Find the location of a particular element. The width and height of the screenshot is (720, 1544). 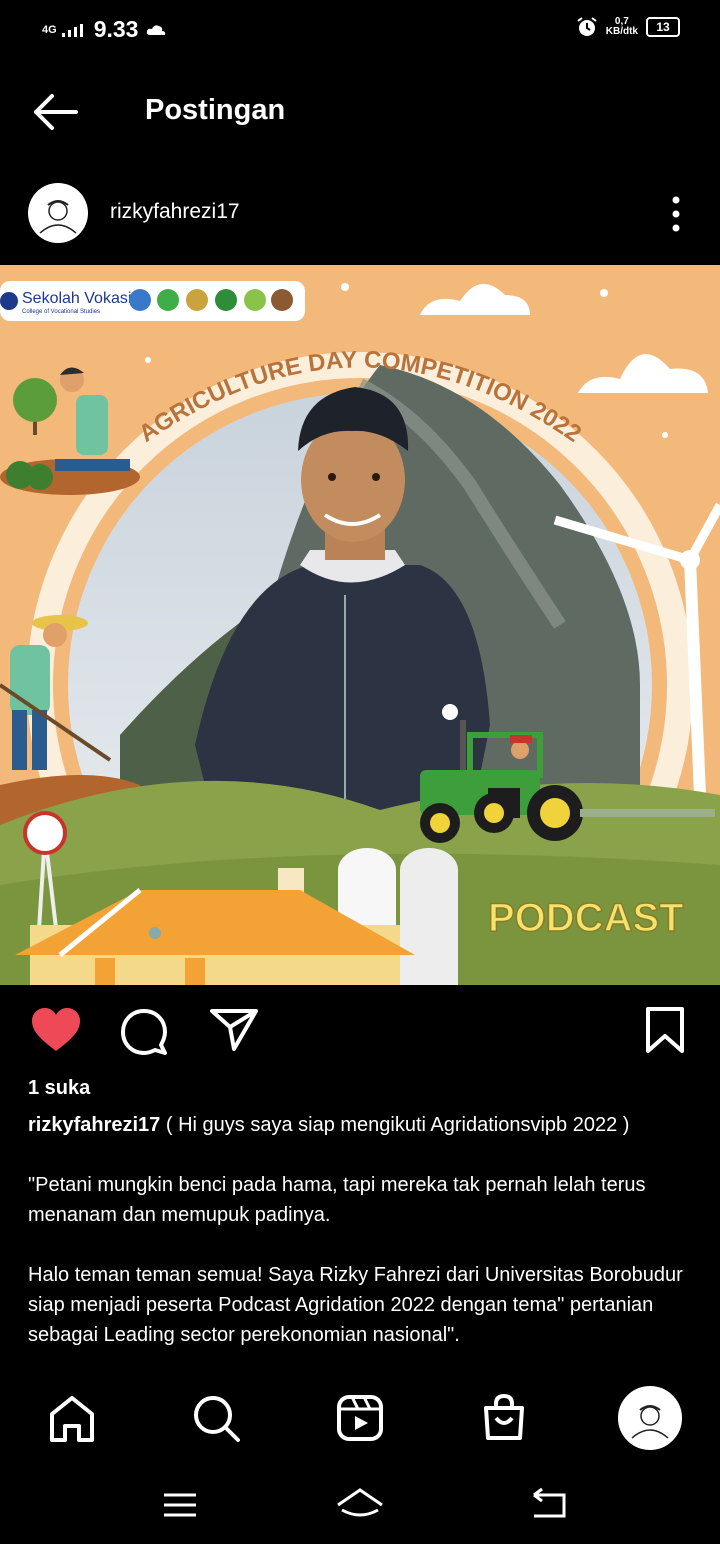

bookmark-icon is located at coordinates (665, 1030).